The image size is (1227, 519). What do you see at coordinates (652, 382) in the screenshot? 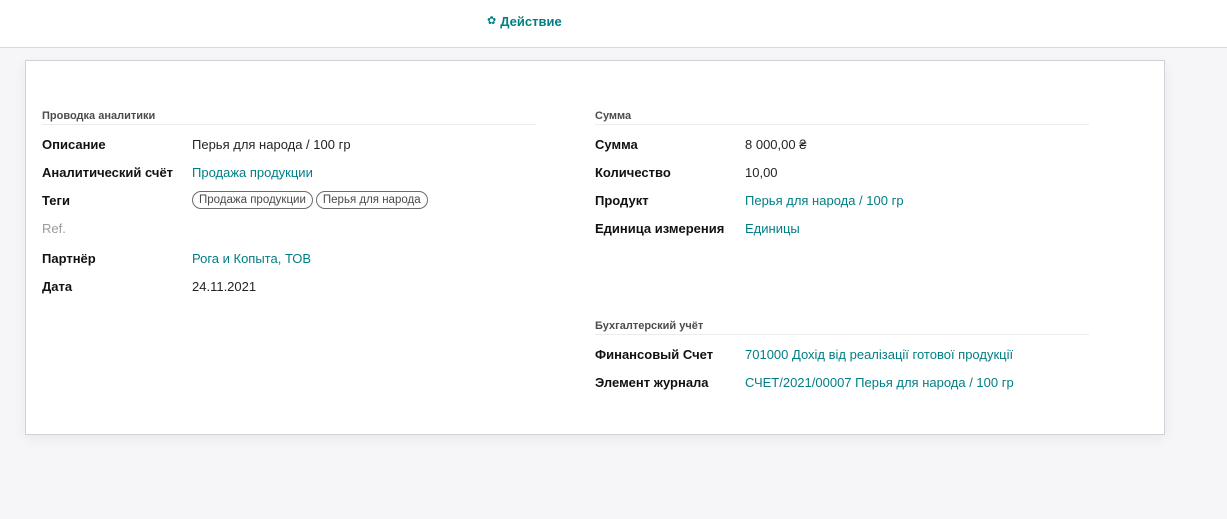
I see `journal-item-label: Элемент журнала` at bounding box center [652, 382].